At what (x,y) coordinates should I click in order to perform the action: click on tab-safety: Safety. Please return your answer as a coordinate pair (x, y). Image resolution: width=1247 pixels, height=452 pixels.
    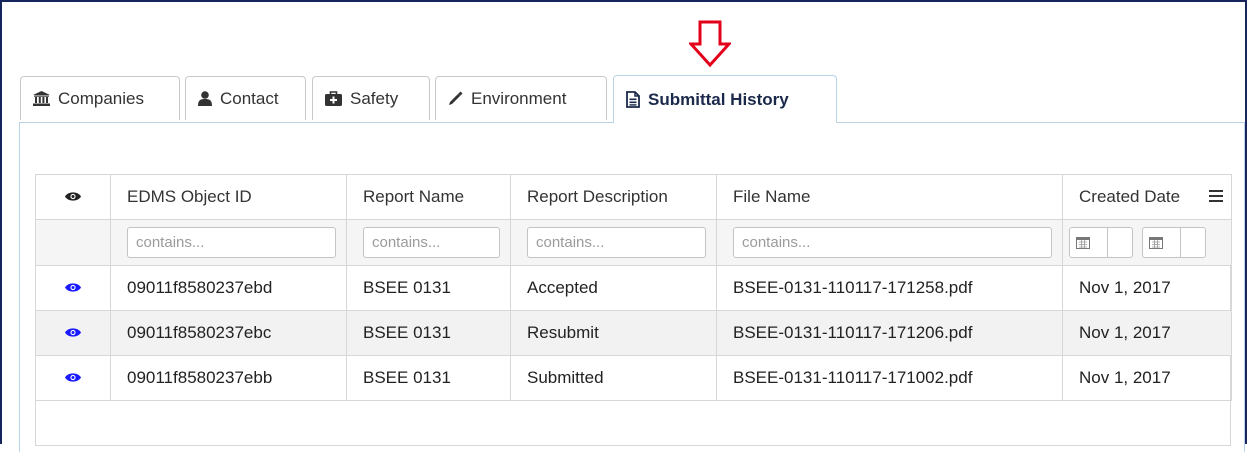
    Looking at the image, I should click on (371, 98).